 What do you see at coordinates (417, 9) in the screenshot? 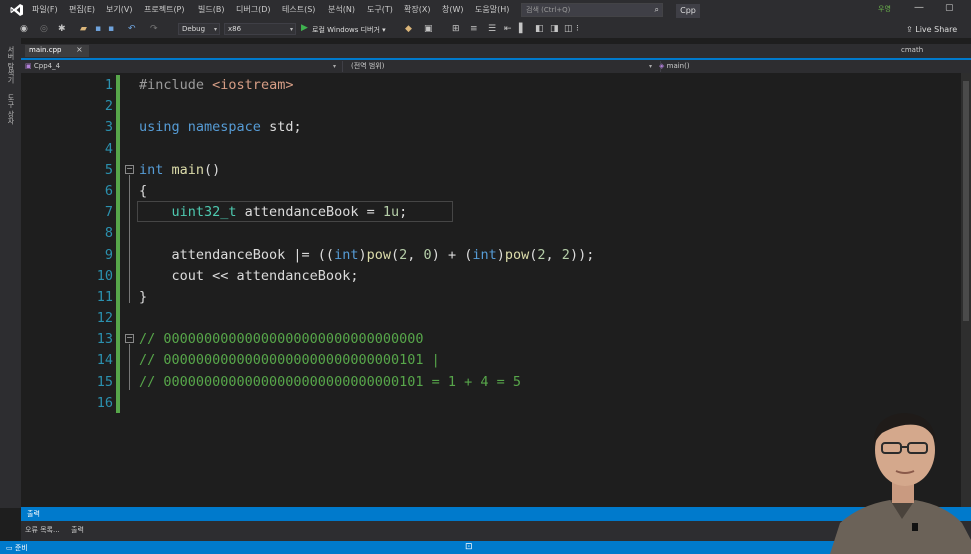
I see `menu-extensions: 확장(X)` at bounding box center [417, 9].